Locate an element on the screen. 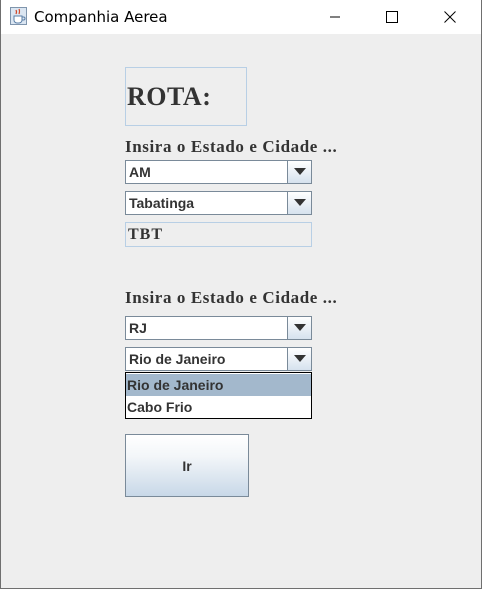 The width and height of the screenshot is (482, 589). minimize-button is located at coordinates (335, 17).